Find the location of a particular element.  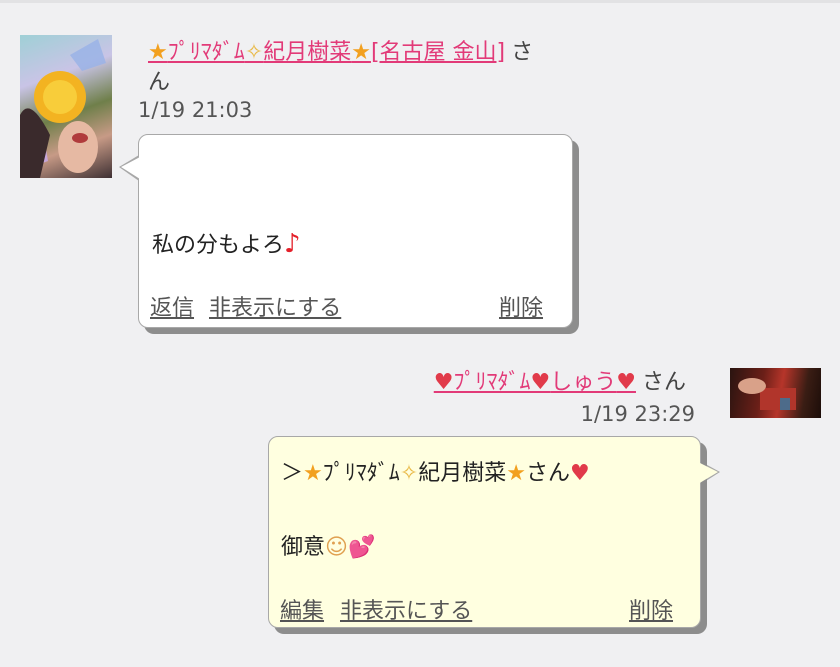

author-name: ♥ﾌﾟﾘﾏﾀﾞﾑ♥しゅう♥ さん is located at coordinates (560, 383).